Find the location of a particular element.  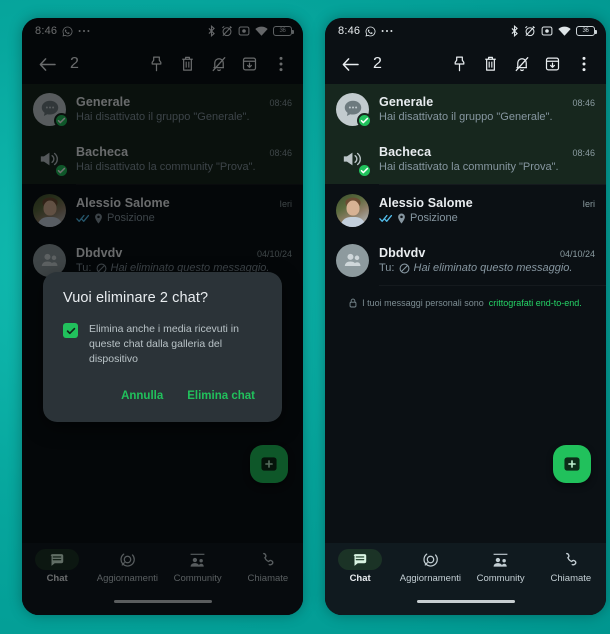

avatar-face is located at coordinates (352, 208).